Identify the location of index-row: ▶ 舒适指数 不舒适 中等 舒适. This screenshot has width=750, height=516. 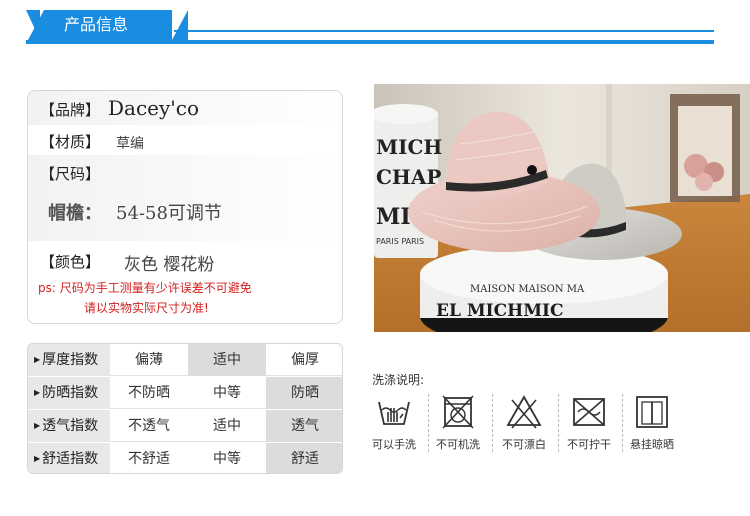
(185, 458).